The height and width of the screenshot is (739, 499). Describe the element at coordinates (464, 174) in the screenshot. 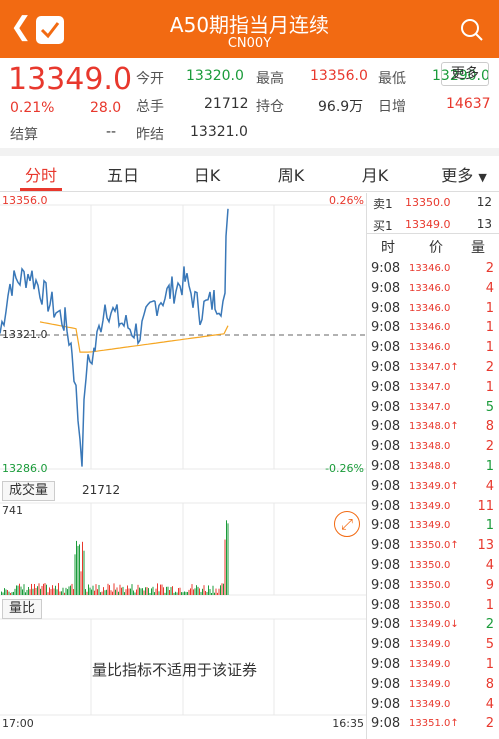

I see `tab-more: 更多 ▼` at that location.